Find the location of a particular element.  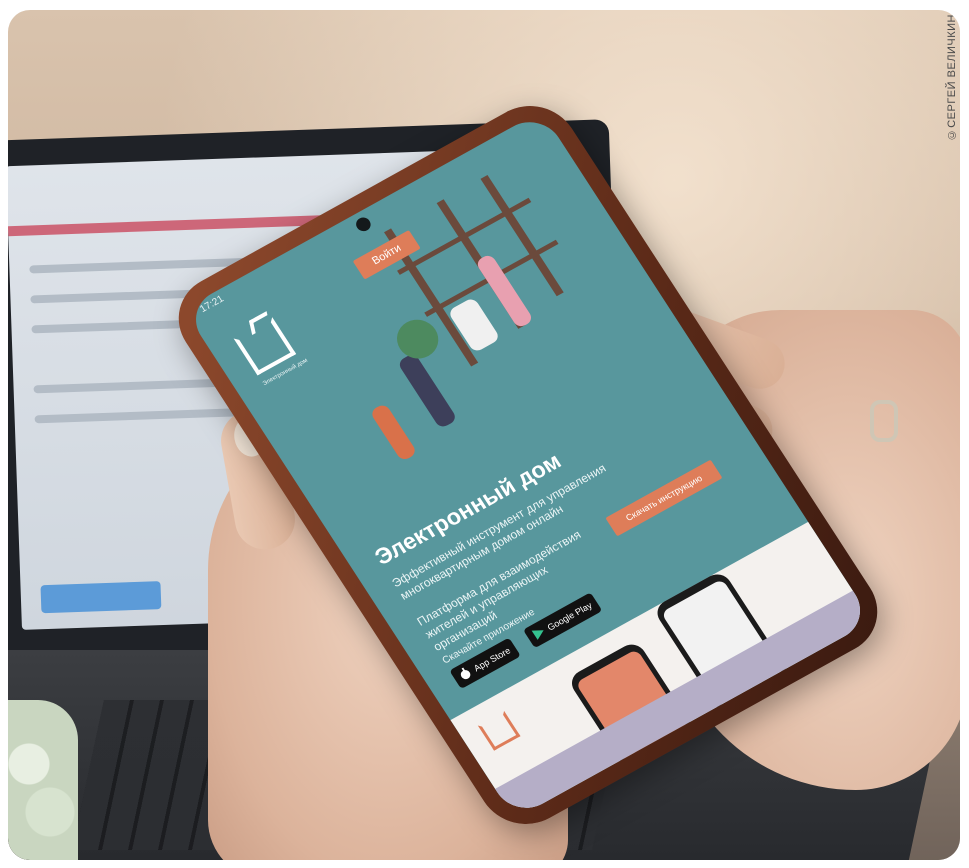

apple-icon is located at coordinates (465, 673).